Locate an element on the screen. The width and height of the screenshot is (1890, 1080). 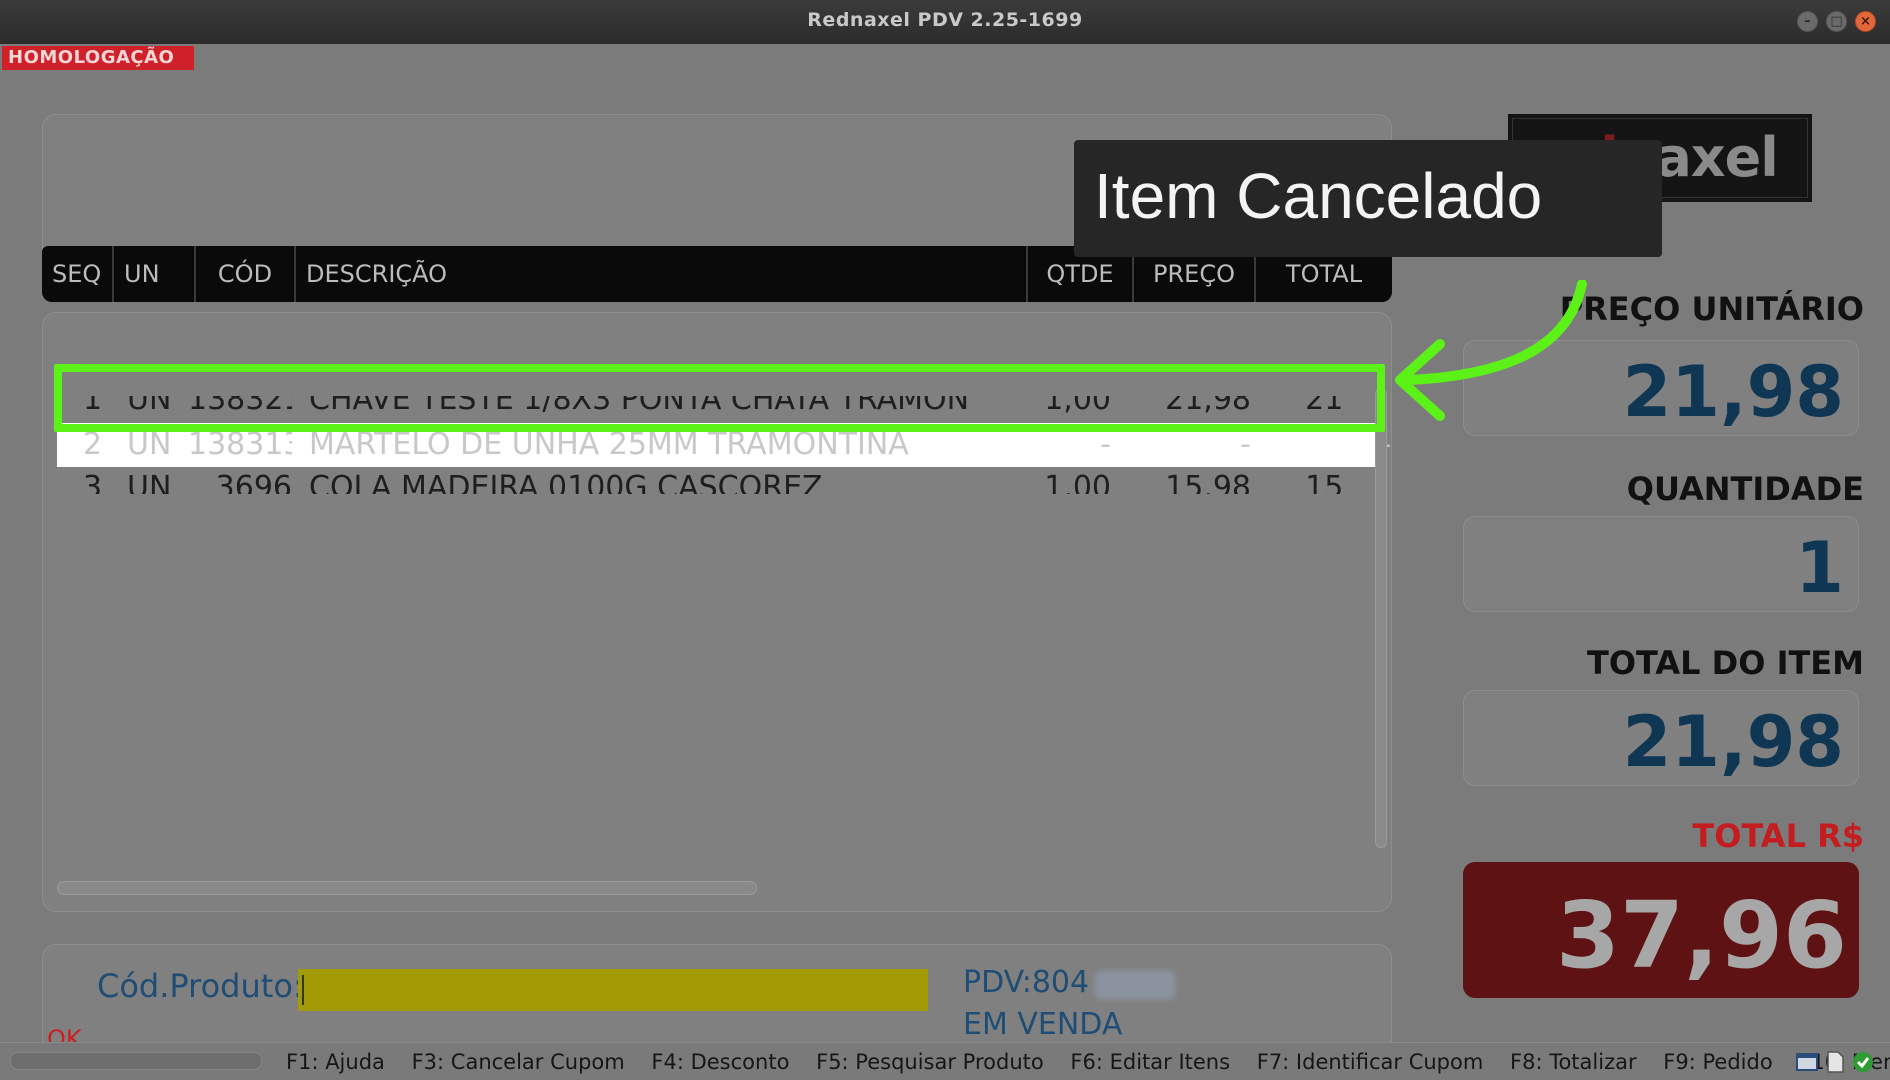
close-button: × is located at coordinates (1865, 21).